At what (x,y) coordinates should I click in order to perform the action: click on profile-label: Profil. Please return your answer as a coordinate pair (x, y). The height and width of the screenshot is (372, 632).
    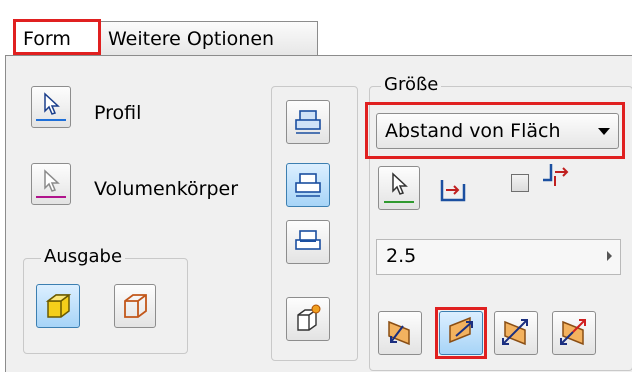
    Looking at the image, I should click on (118, 113).